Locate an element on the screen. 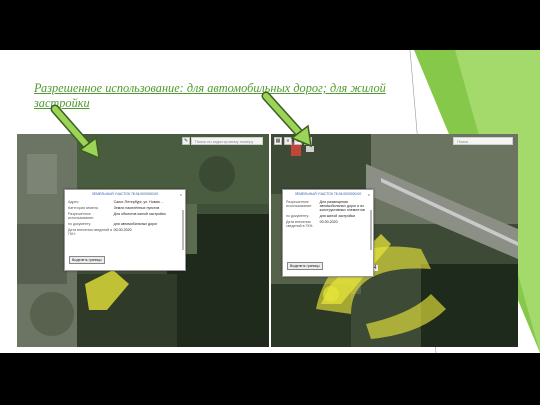 The width and height of the screenshot is (540, 405). right-arrow-icon is located at coordinates (286, 119).